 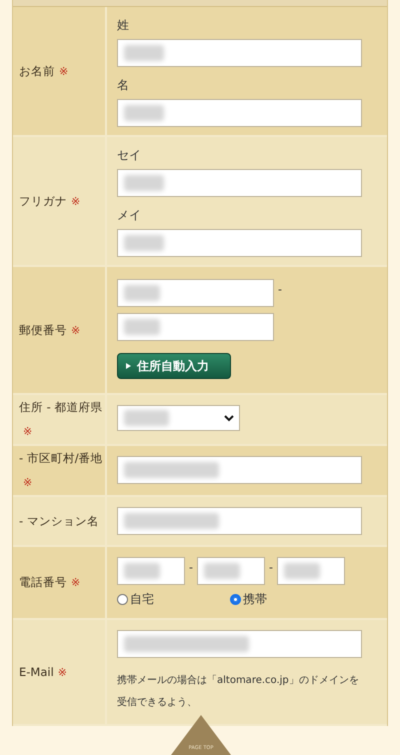 I want to click on triangle-icon, so click(x=128, y=366).